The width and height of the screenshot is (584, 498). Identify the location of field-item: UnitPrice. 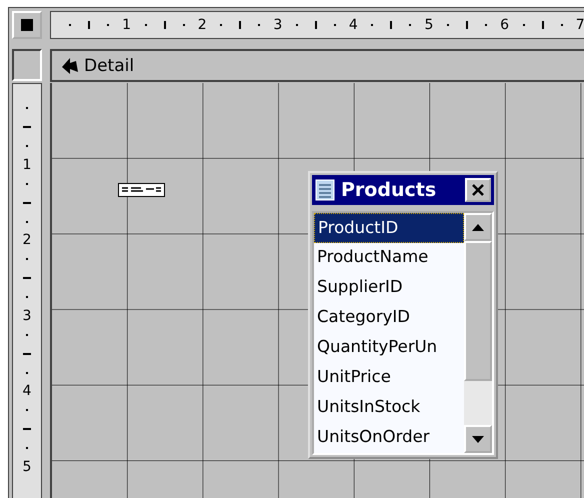
(389, 378).